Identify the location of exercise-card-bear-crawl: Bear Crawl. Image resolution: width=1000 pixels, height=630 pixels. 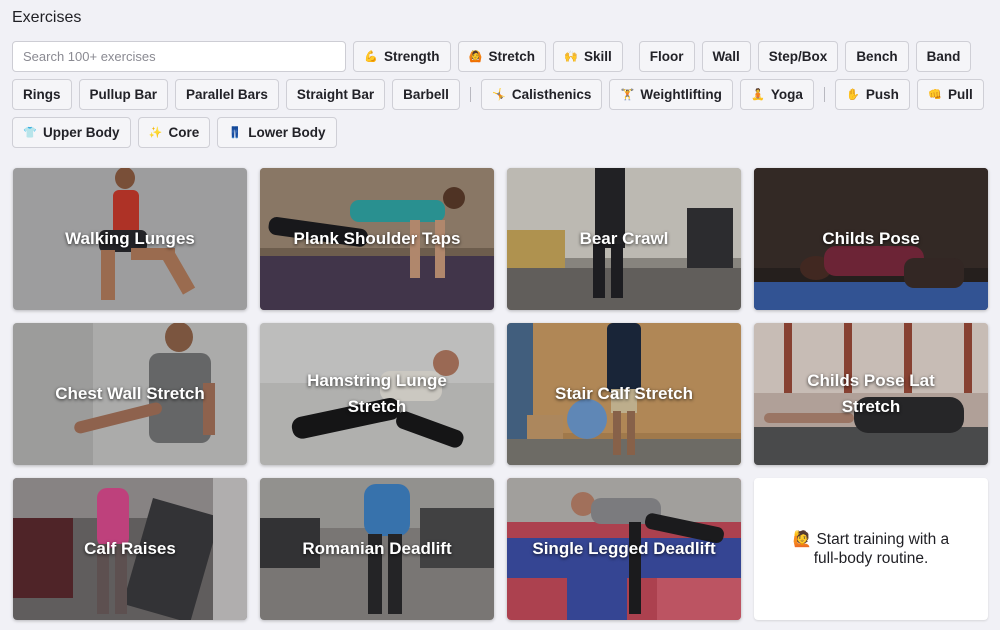
(624, 239).